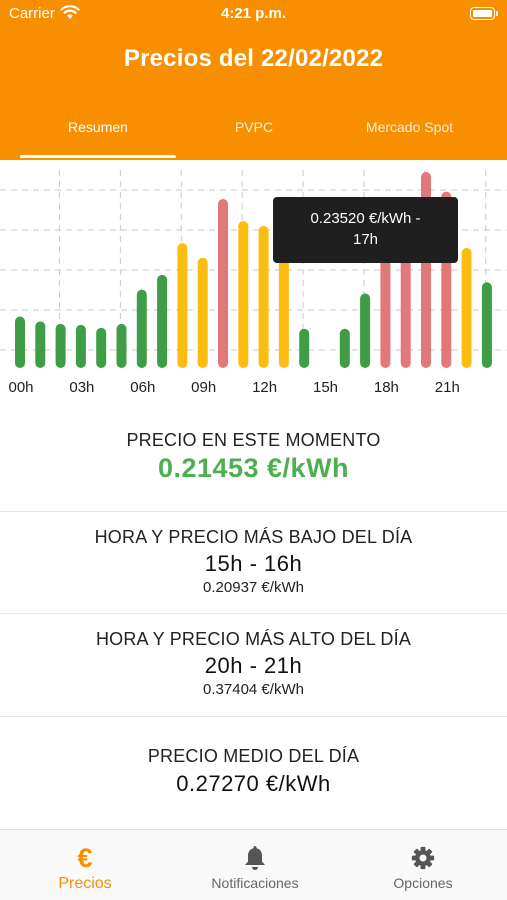 This screenshot has width=507, height=900. I want to click on tab-label: PVPC, so click(254, 127).